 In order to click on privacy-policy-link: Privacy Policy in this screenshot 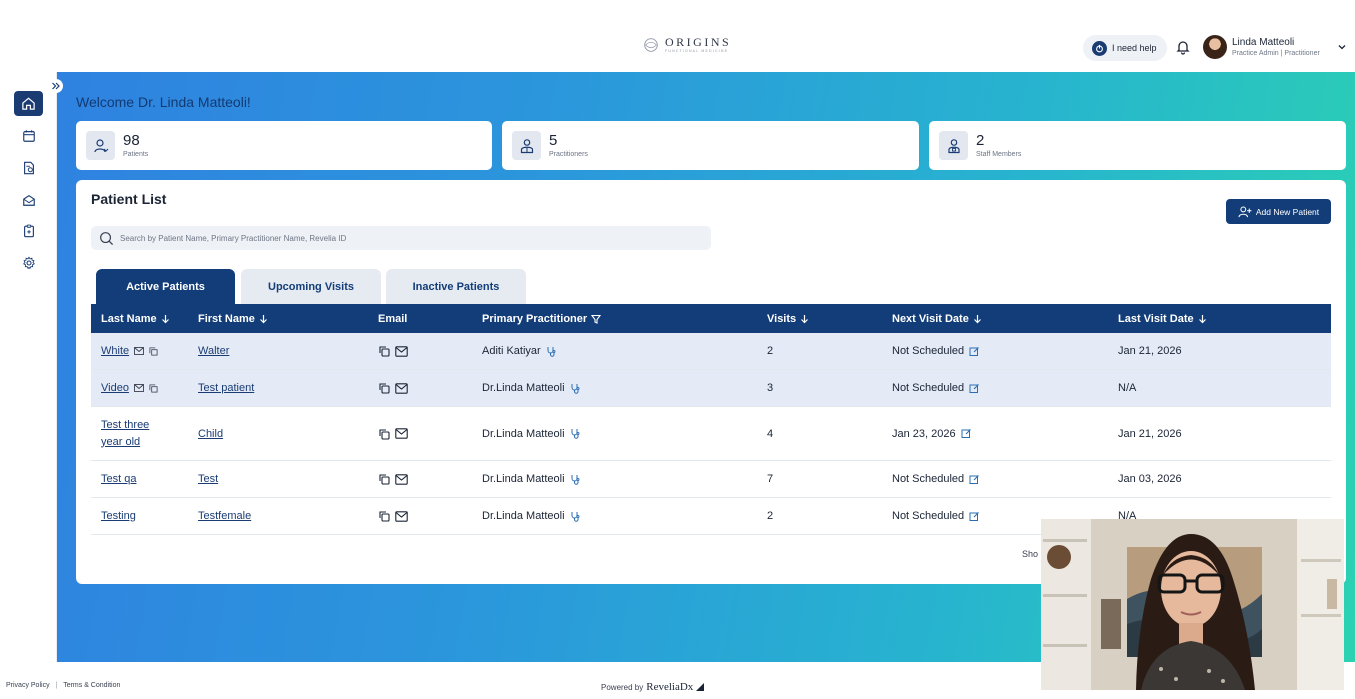, I will do `click(28, 685)`.